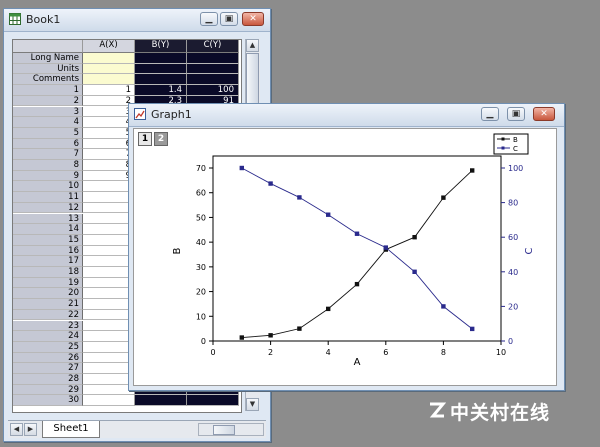 The width and height of the screenshot is (600, 447). Describe the element at coordinates (48, 379) in the screenshot. I see `row-number: 28` at that location.